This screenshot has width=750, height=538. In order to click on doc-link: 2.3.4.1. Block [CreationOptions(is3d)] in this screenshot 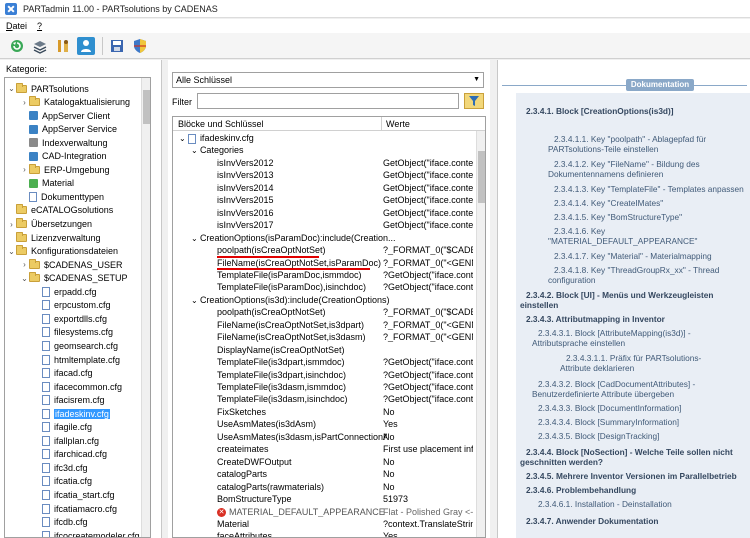, I will do `click(600, 111)`.